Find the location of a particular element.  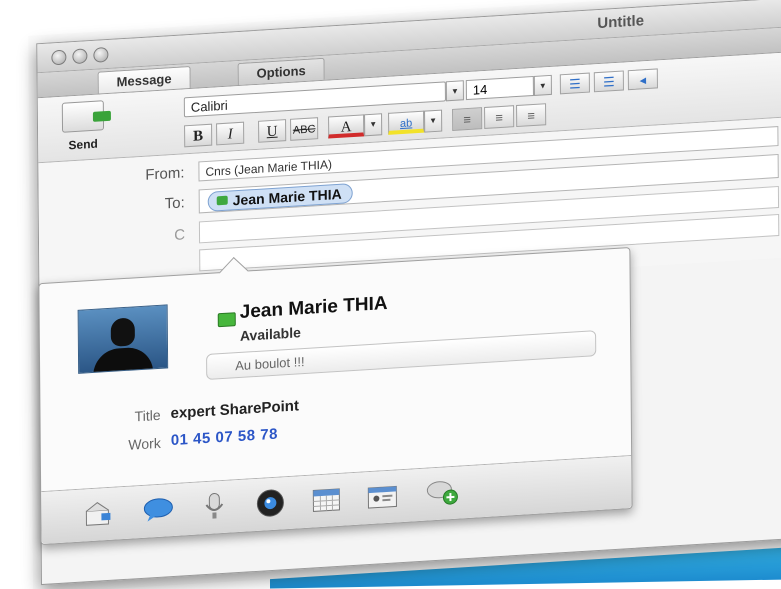

presence-status-icon is located at coordinates (222, 200).